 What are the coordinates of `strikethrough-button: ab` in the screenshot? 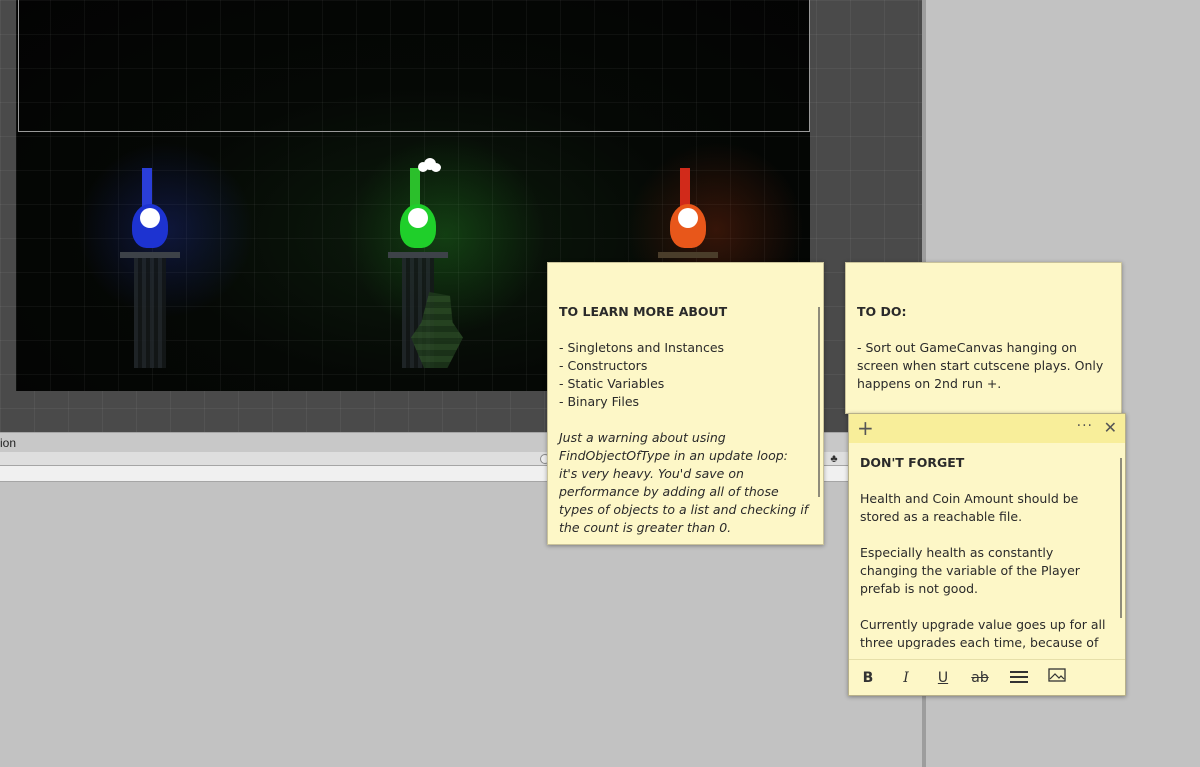 It's located at (980, 678).